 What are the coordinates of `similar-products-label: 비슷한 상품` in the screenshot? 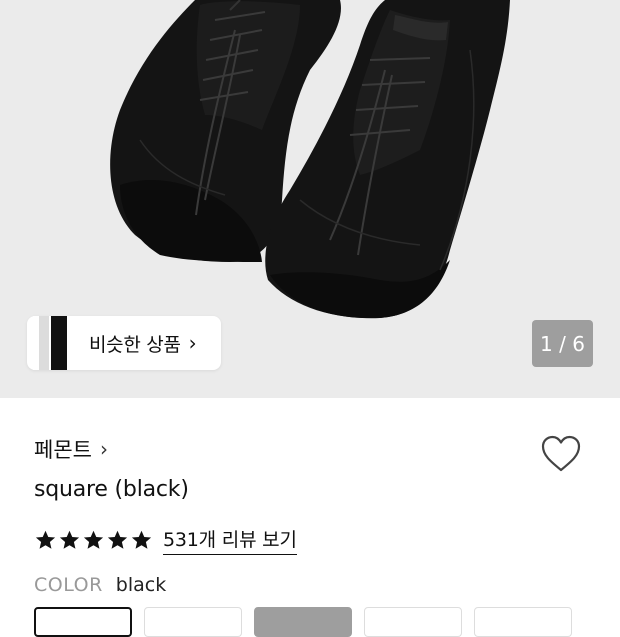 It's located at (135, 344).